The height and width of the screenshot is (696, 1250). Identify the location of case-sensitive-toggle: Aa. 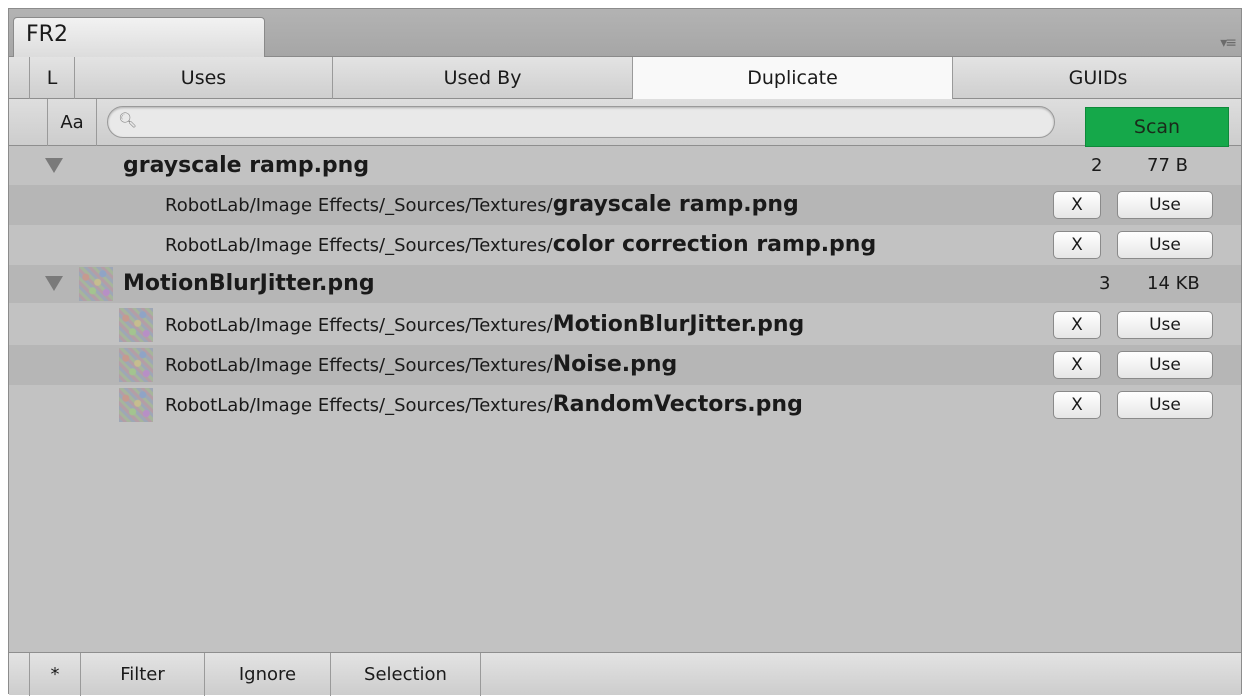
(72, 122).